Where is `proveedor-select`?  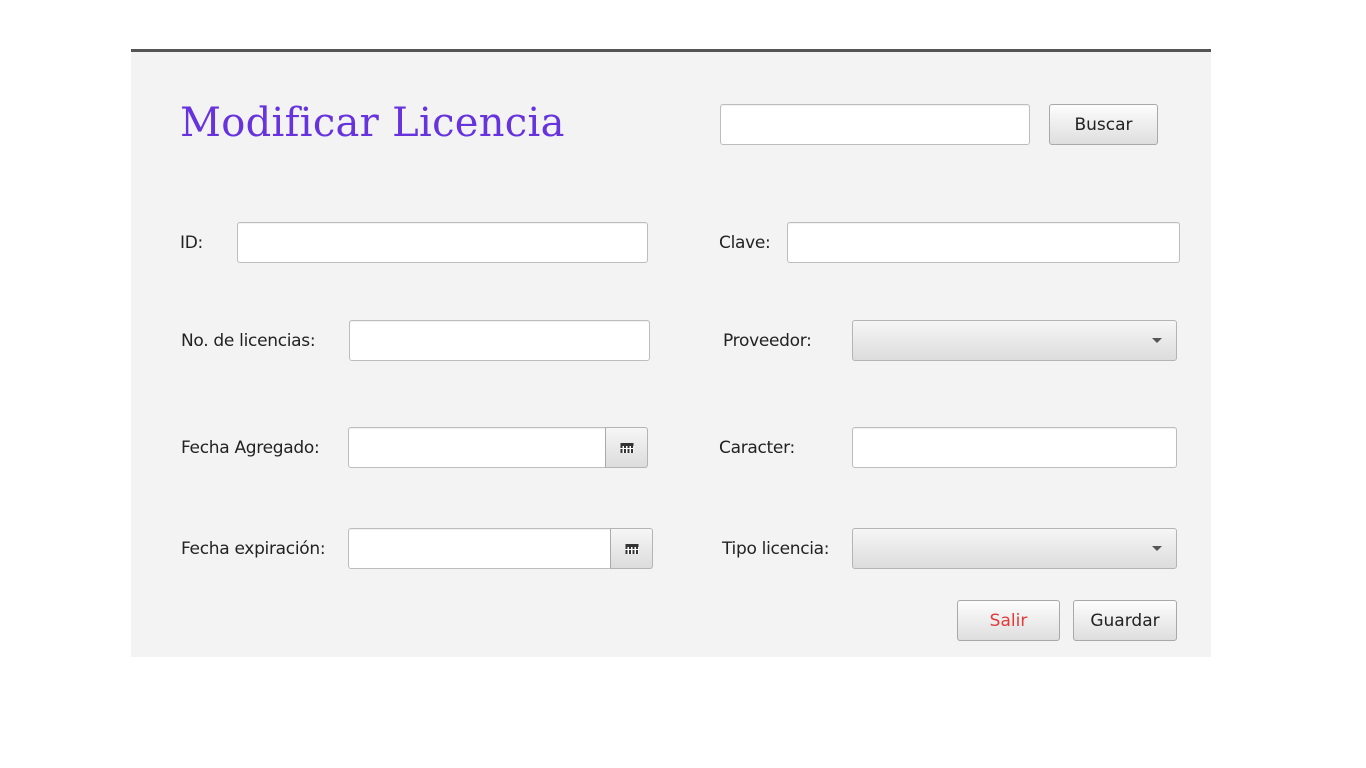
proveedor-select is located at coordinates (1014, 340).